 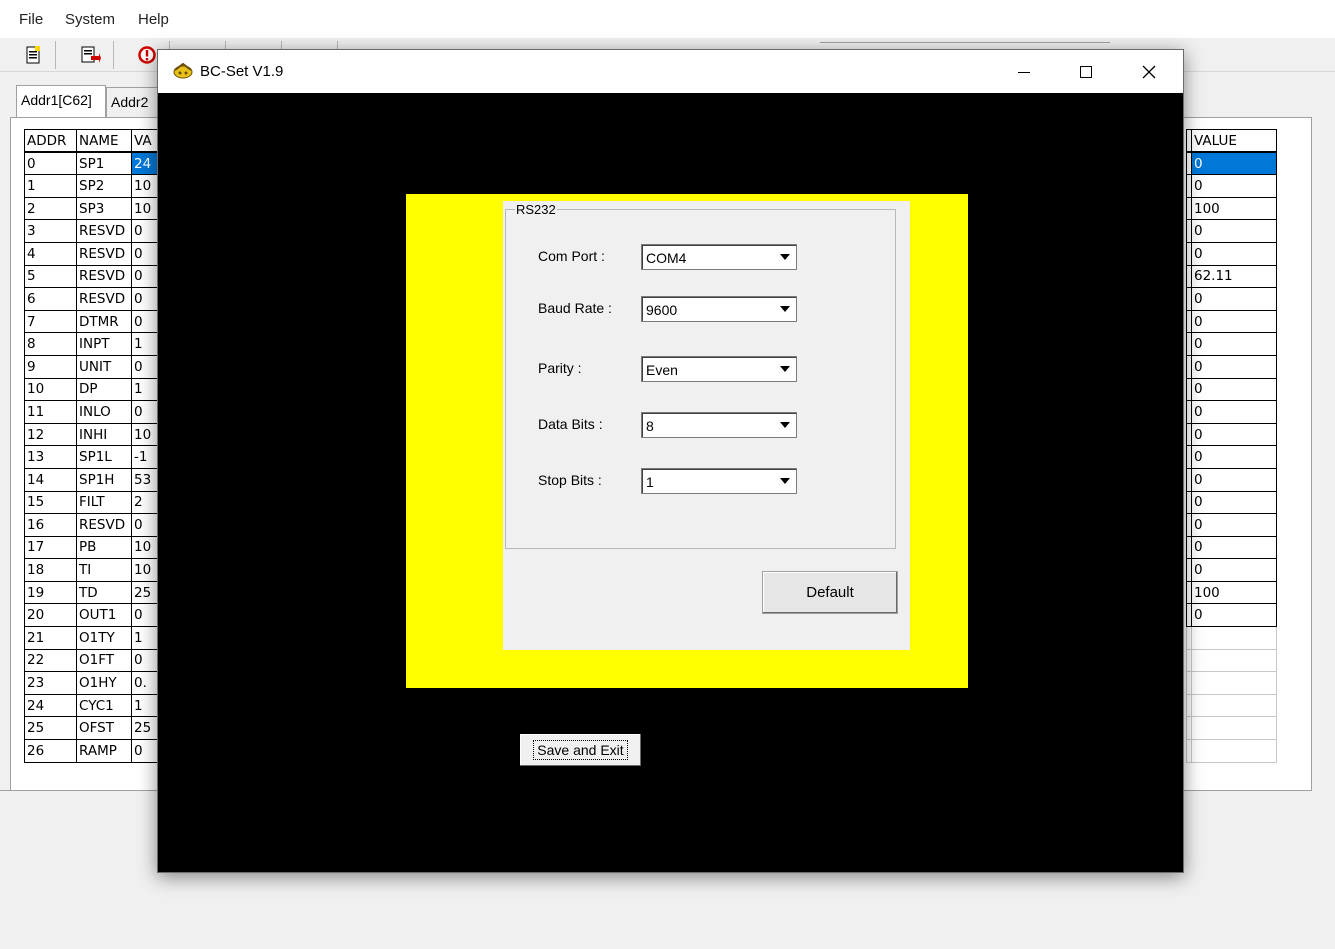 What do you see at coordinates (104, 547) in the screenshot?
I see `cell-name: PB` at bounding box center [104, 547].